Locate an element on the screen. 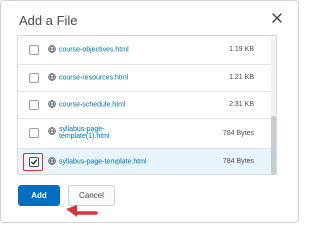 The width and height of the screenshot is (320, 240). scrollbar-thumb is located at coordinates (273, 145).